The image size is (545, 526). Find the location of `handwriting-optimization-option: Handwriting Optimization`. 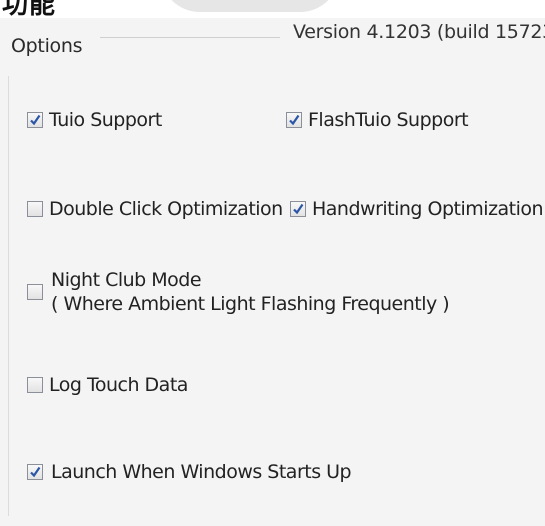

handwriting-optimization-option: Handwriting Optimization is located at coordinates (417, 209).